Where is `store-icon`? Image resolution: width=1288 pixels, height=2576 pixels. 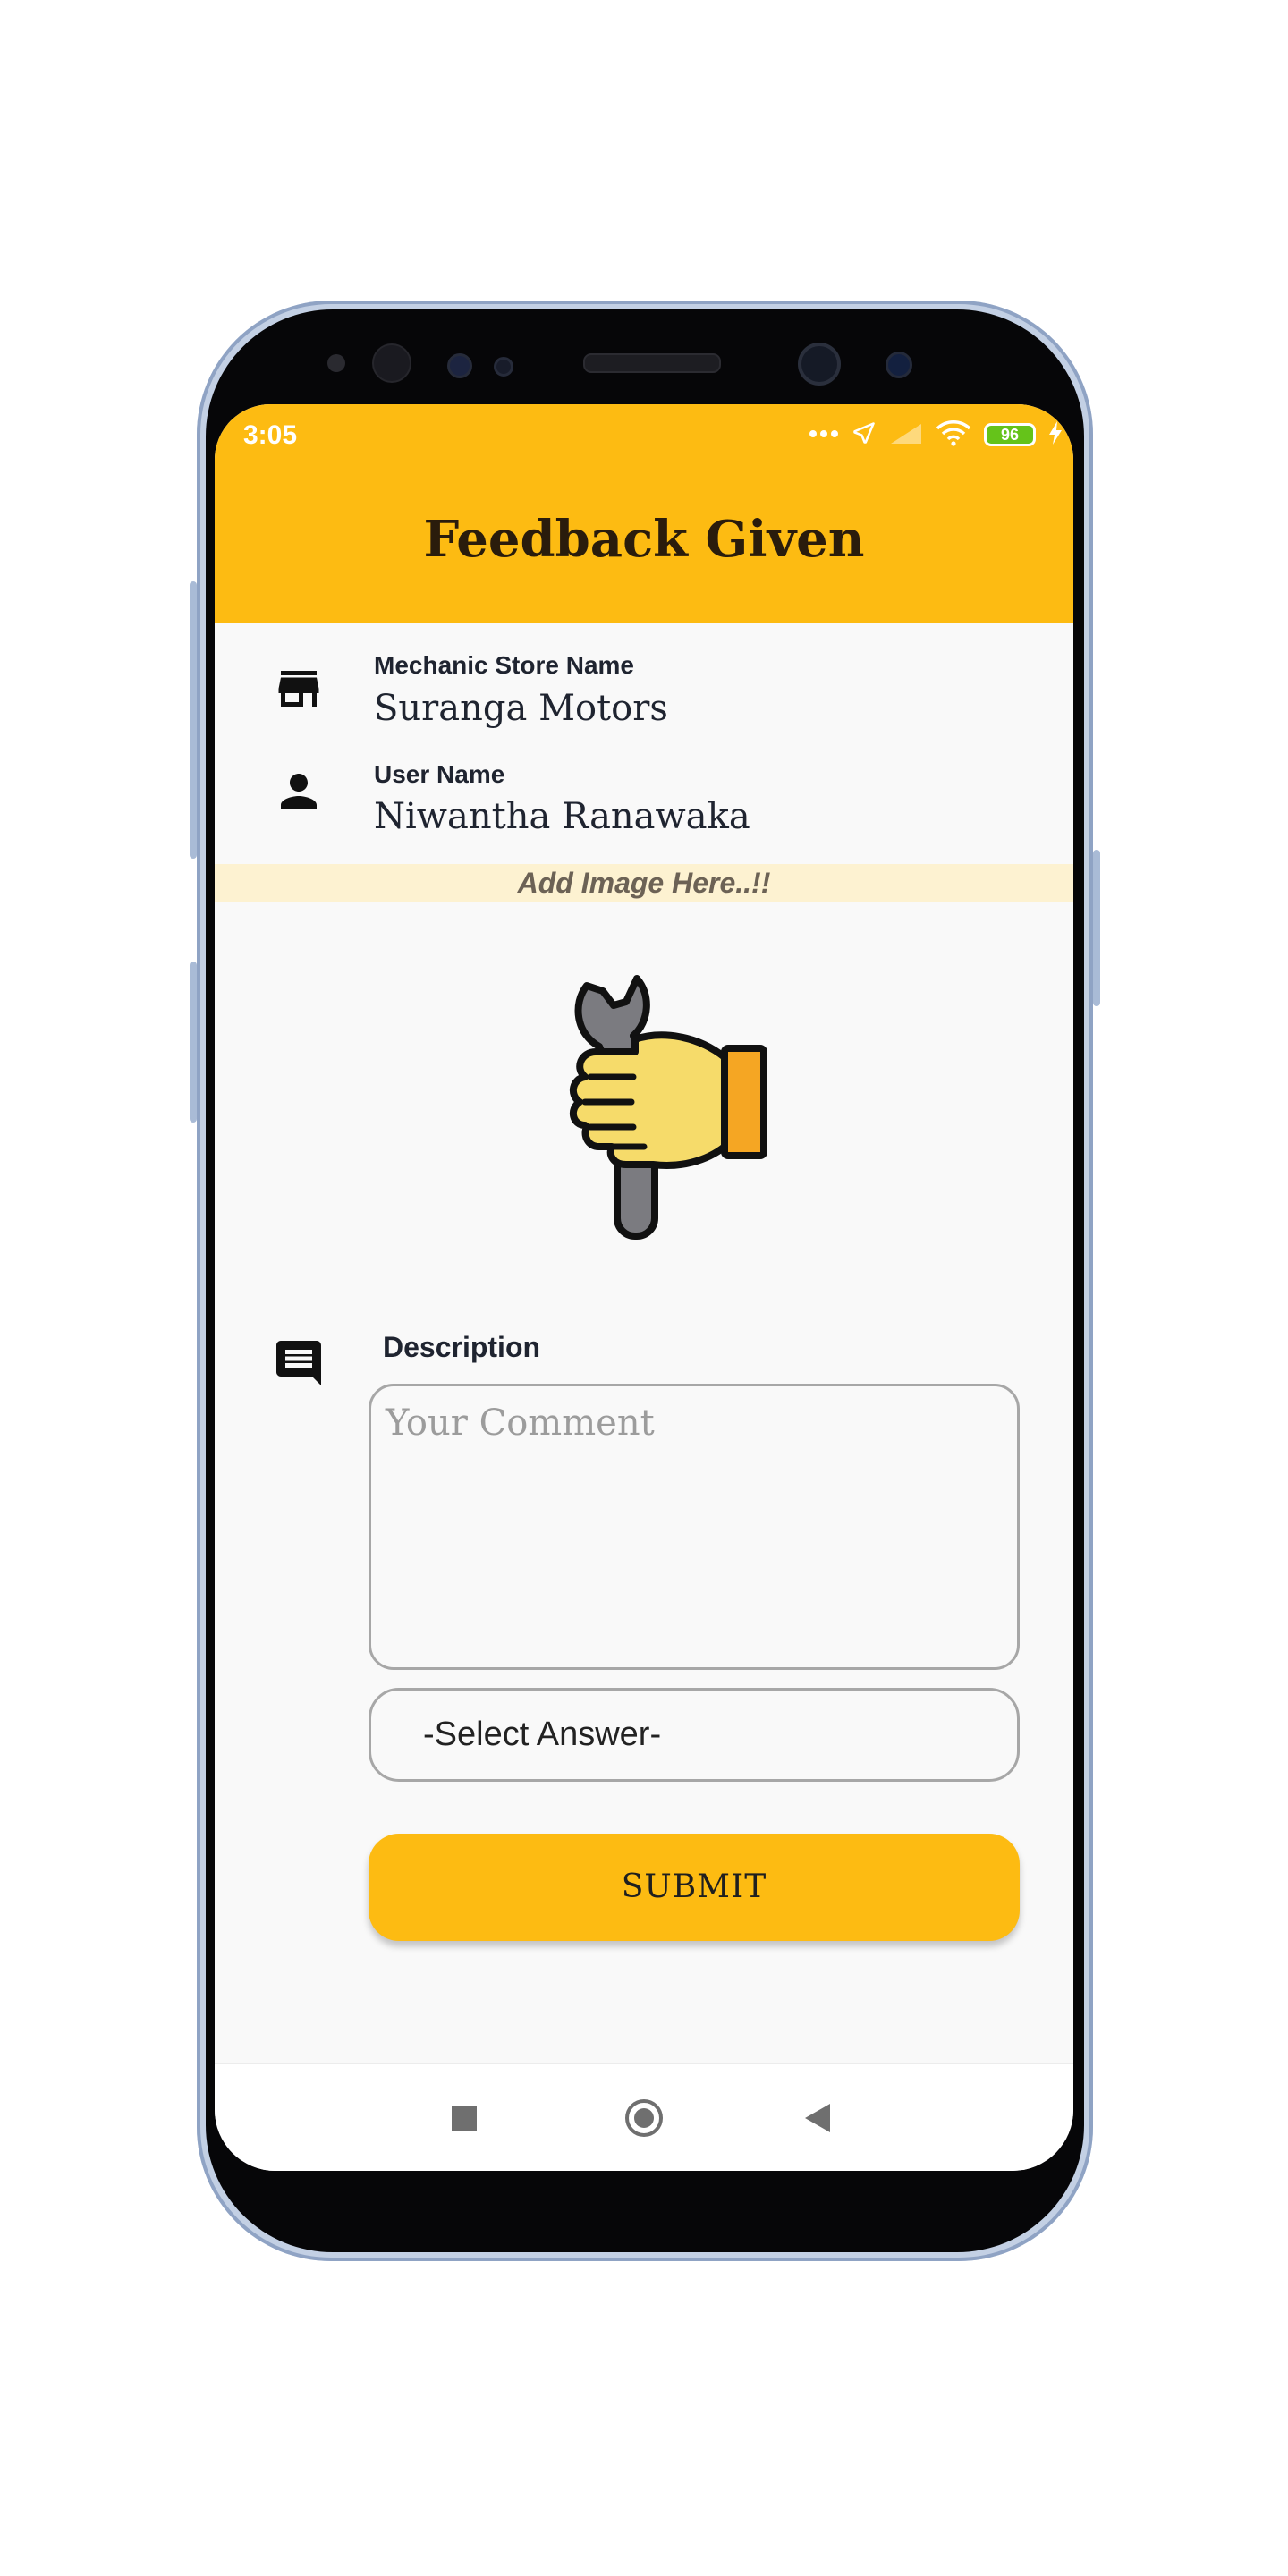
store-icon is located at coordinates (299, 691).